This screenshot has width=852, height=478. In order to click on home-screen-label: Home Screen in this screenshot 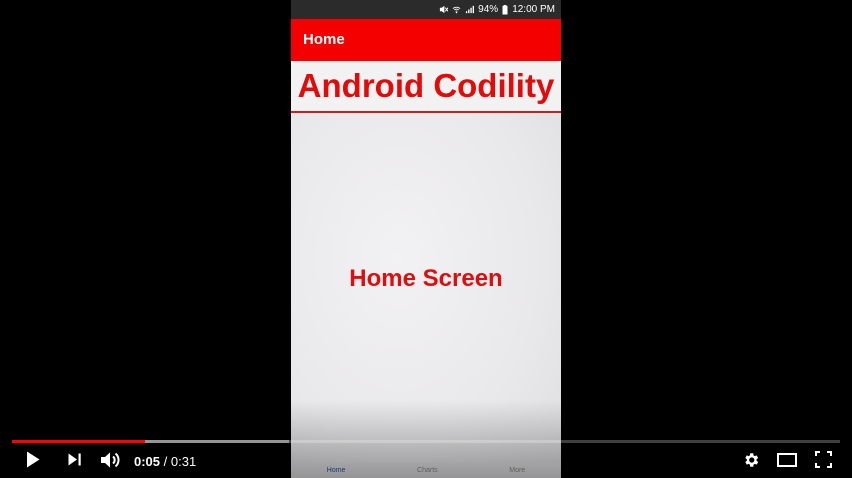, I will do `click(426, 278)`.